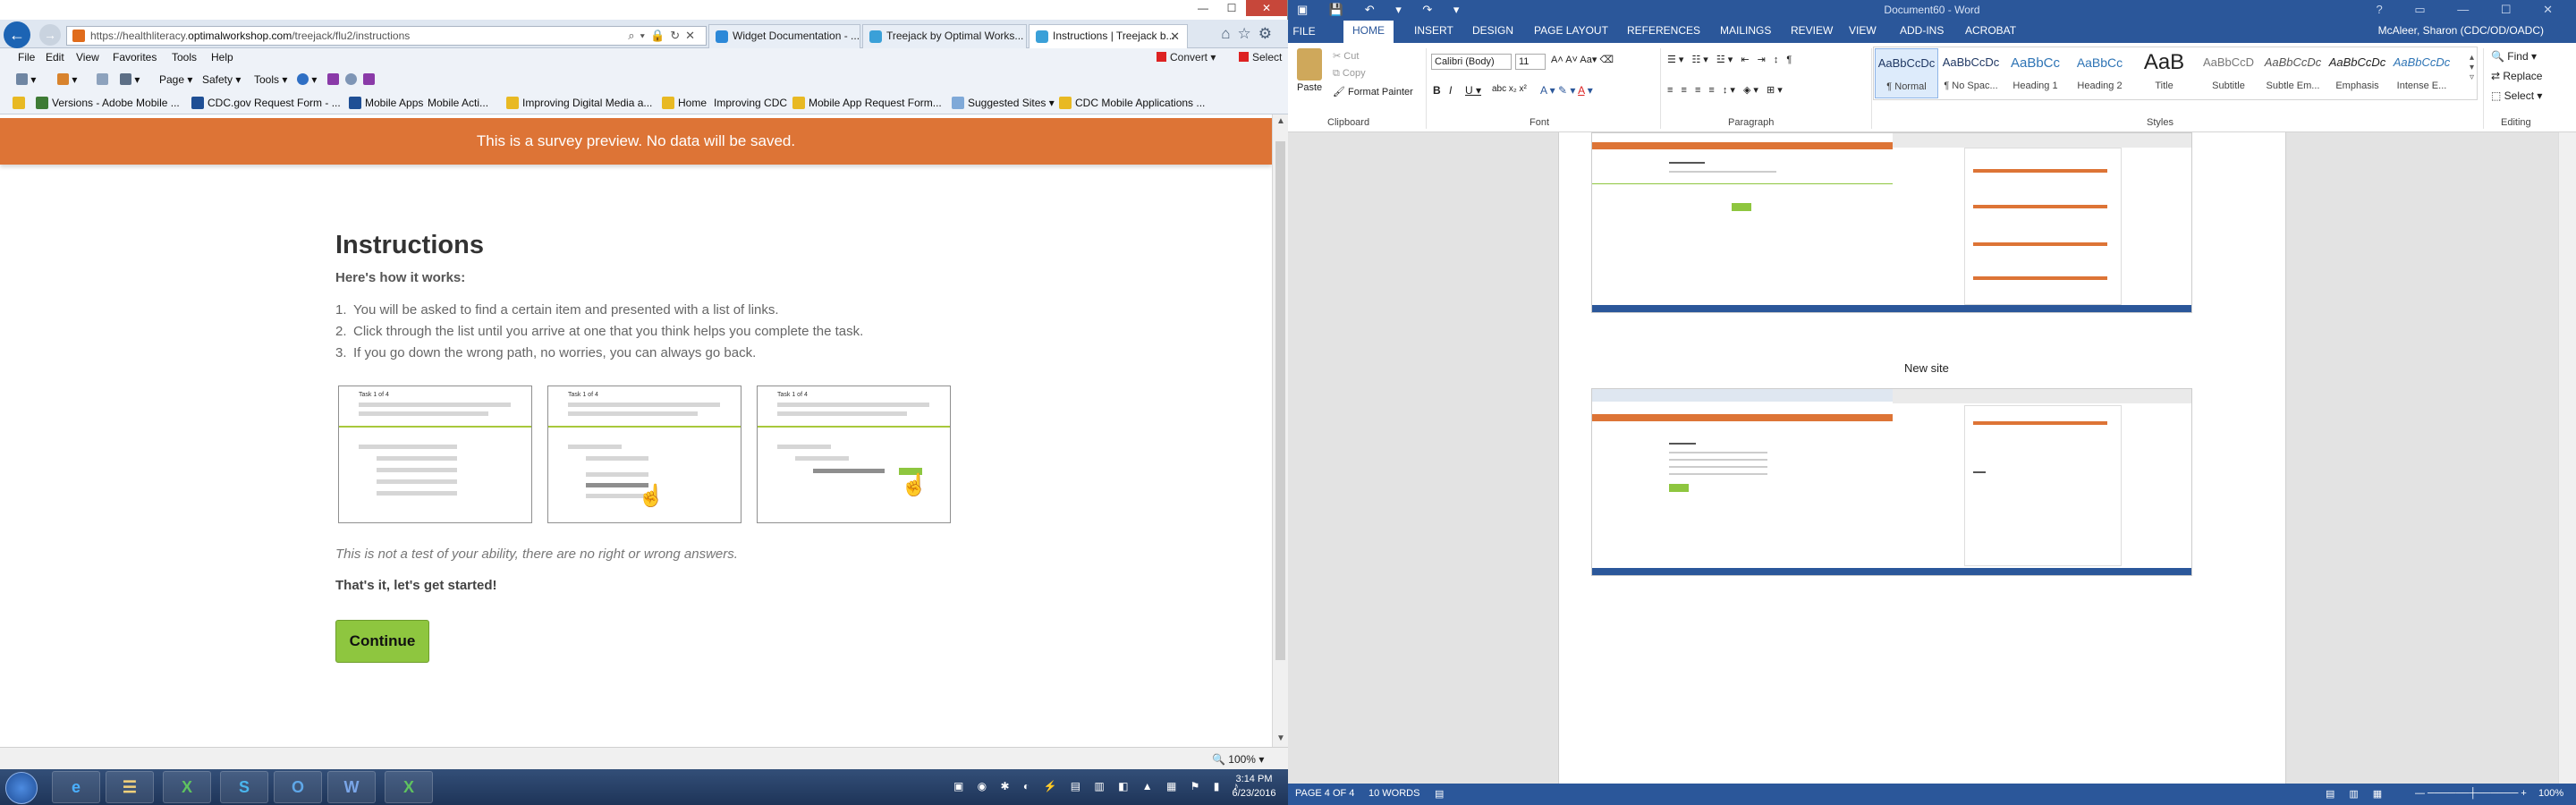 Image resolution: width=2576 pixels, height=805 pixels. Describe the element at coordinates (1990, 30) in the screenshot. I see `tab-acrobat: ACROBAT` at that location.